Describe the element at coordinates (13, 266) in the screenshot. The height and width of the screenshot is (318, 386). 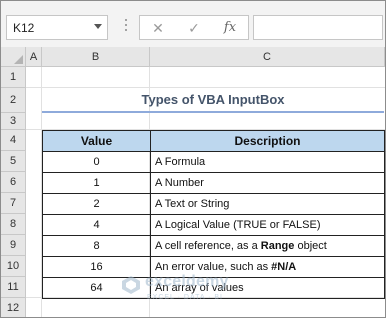
I see `row-header: 10` at that location.